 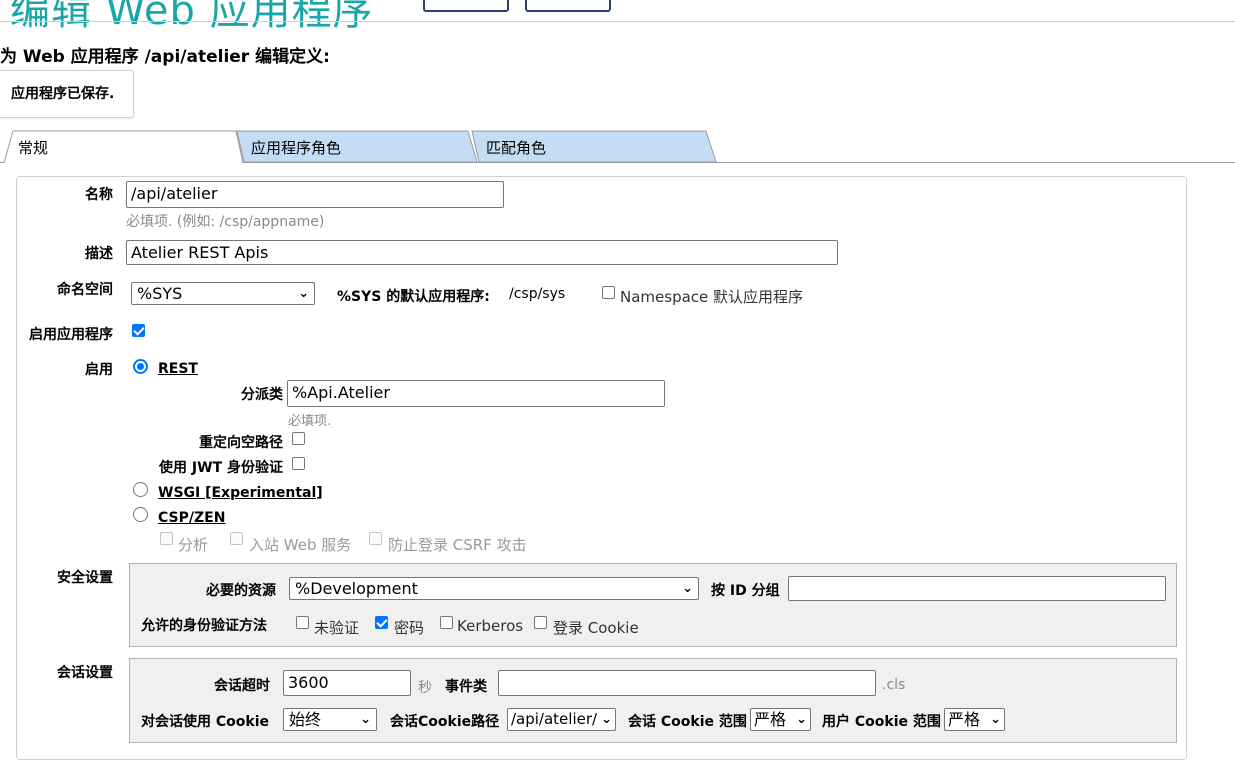 What do you see at coordinates (223, 293) in the screenshot?
I see `namespace-select: %SYS ⌄` at bounding box center [223, 293].